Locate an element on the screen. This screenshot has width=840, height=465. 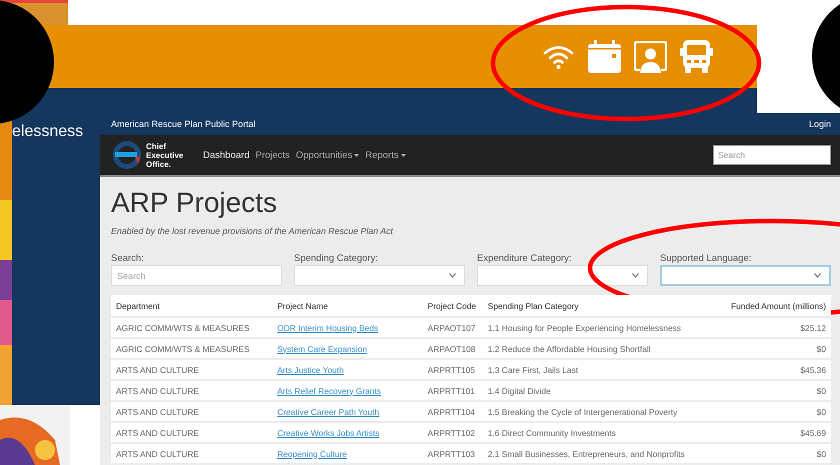
page-title: ARP Projects is located at coordinates (194, 203).